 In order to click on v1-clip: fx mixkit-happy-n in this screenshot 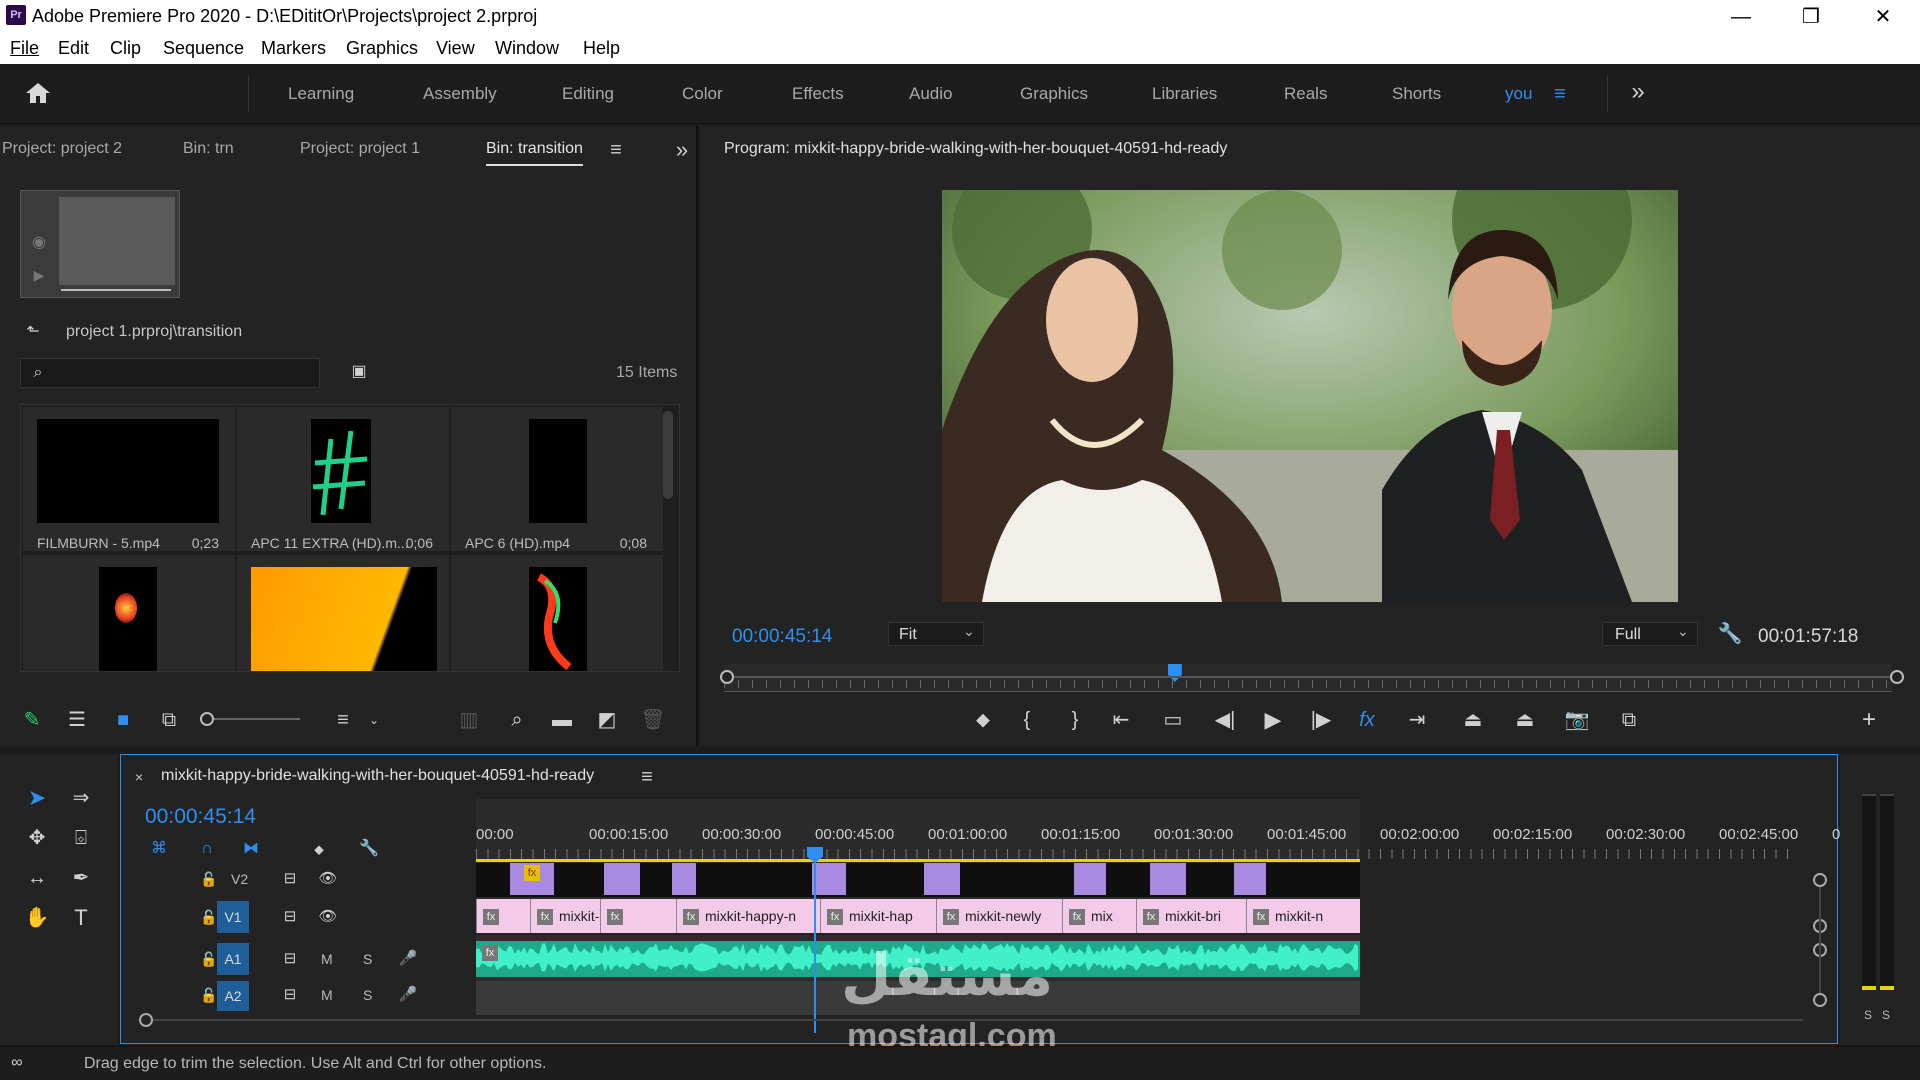, I will do `click(748, 916)`.